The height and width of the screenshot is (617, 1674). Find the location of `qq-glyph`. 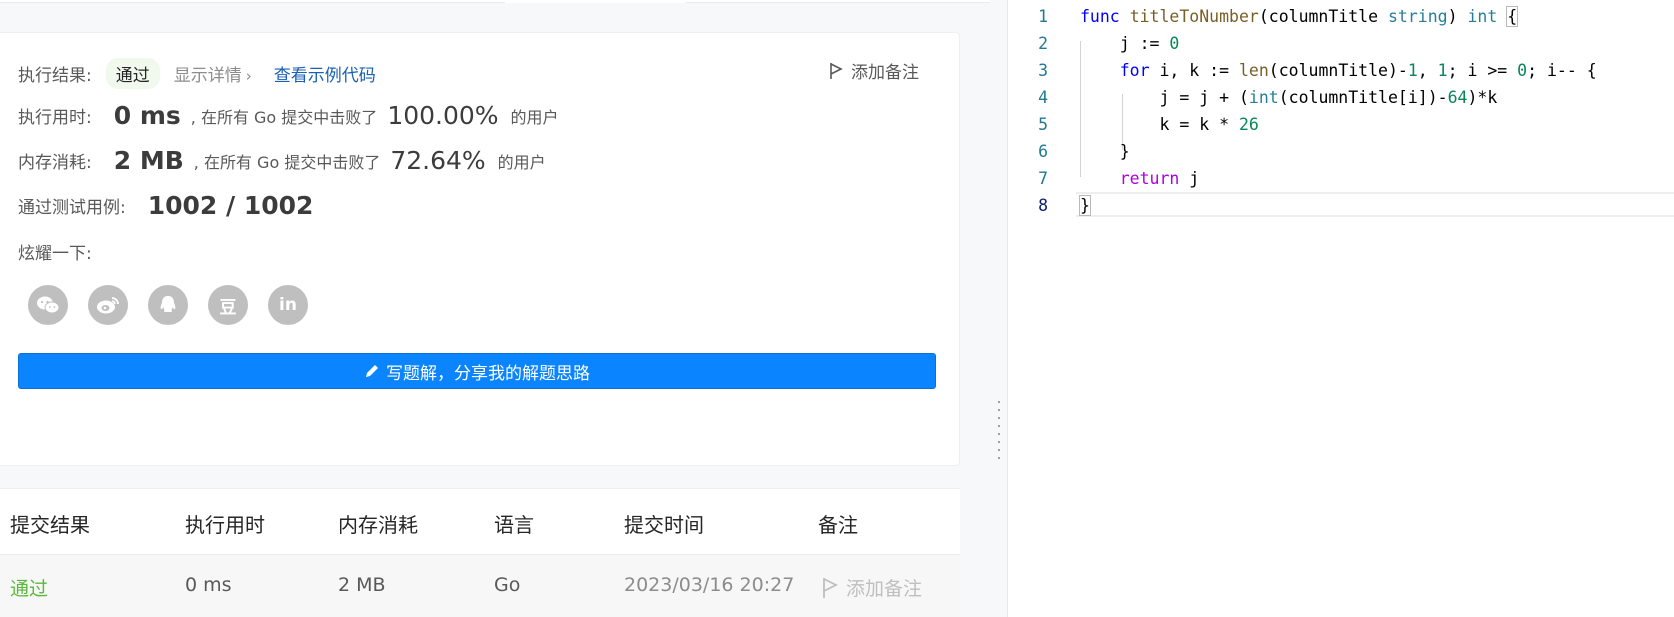

qq-glyph is located at coordinates (168, 304).